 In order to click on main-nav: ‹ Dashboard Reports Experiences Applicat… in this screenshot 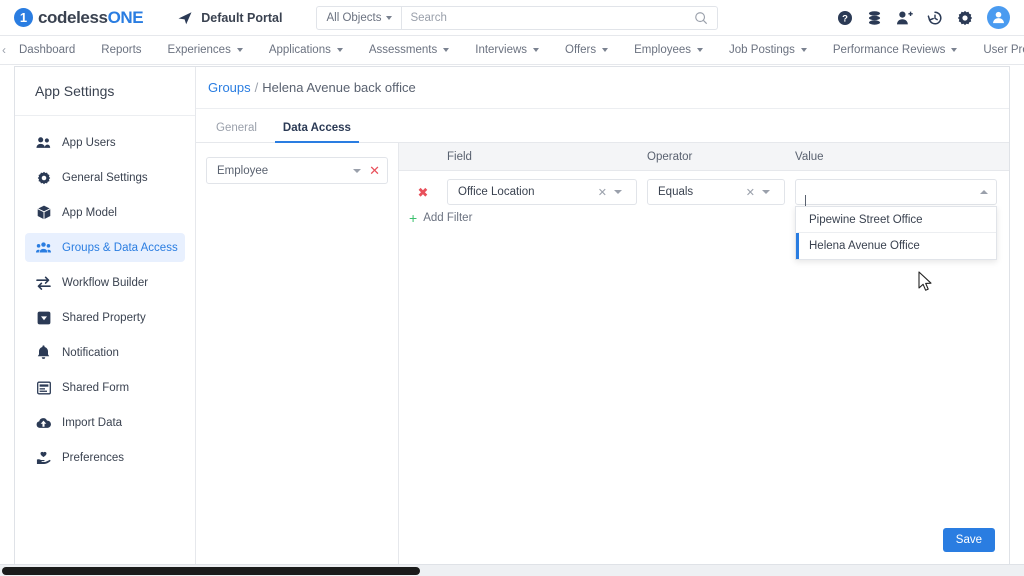, I will do `click(512, 50)`.